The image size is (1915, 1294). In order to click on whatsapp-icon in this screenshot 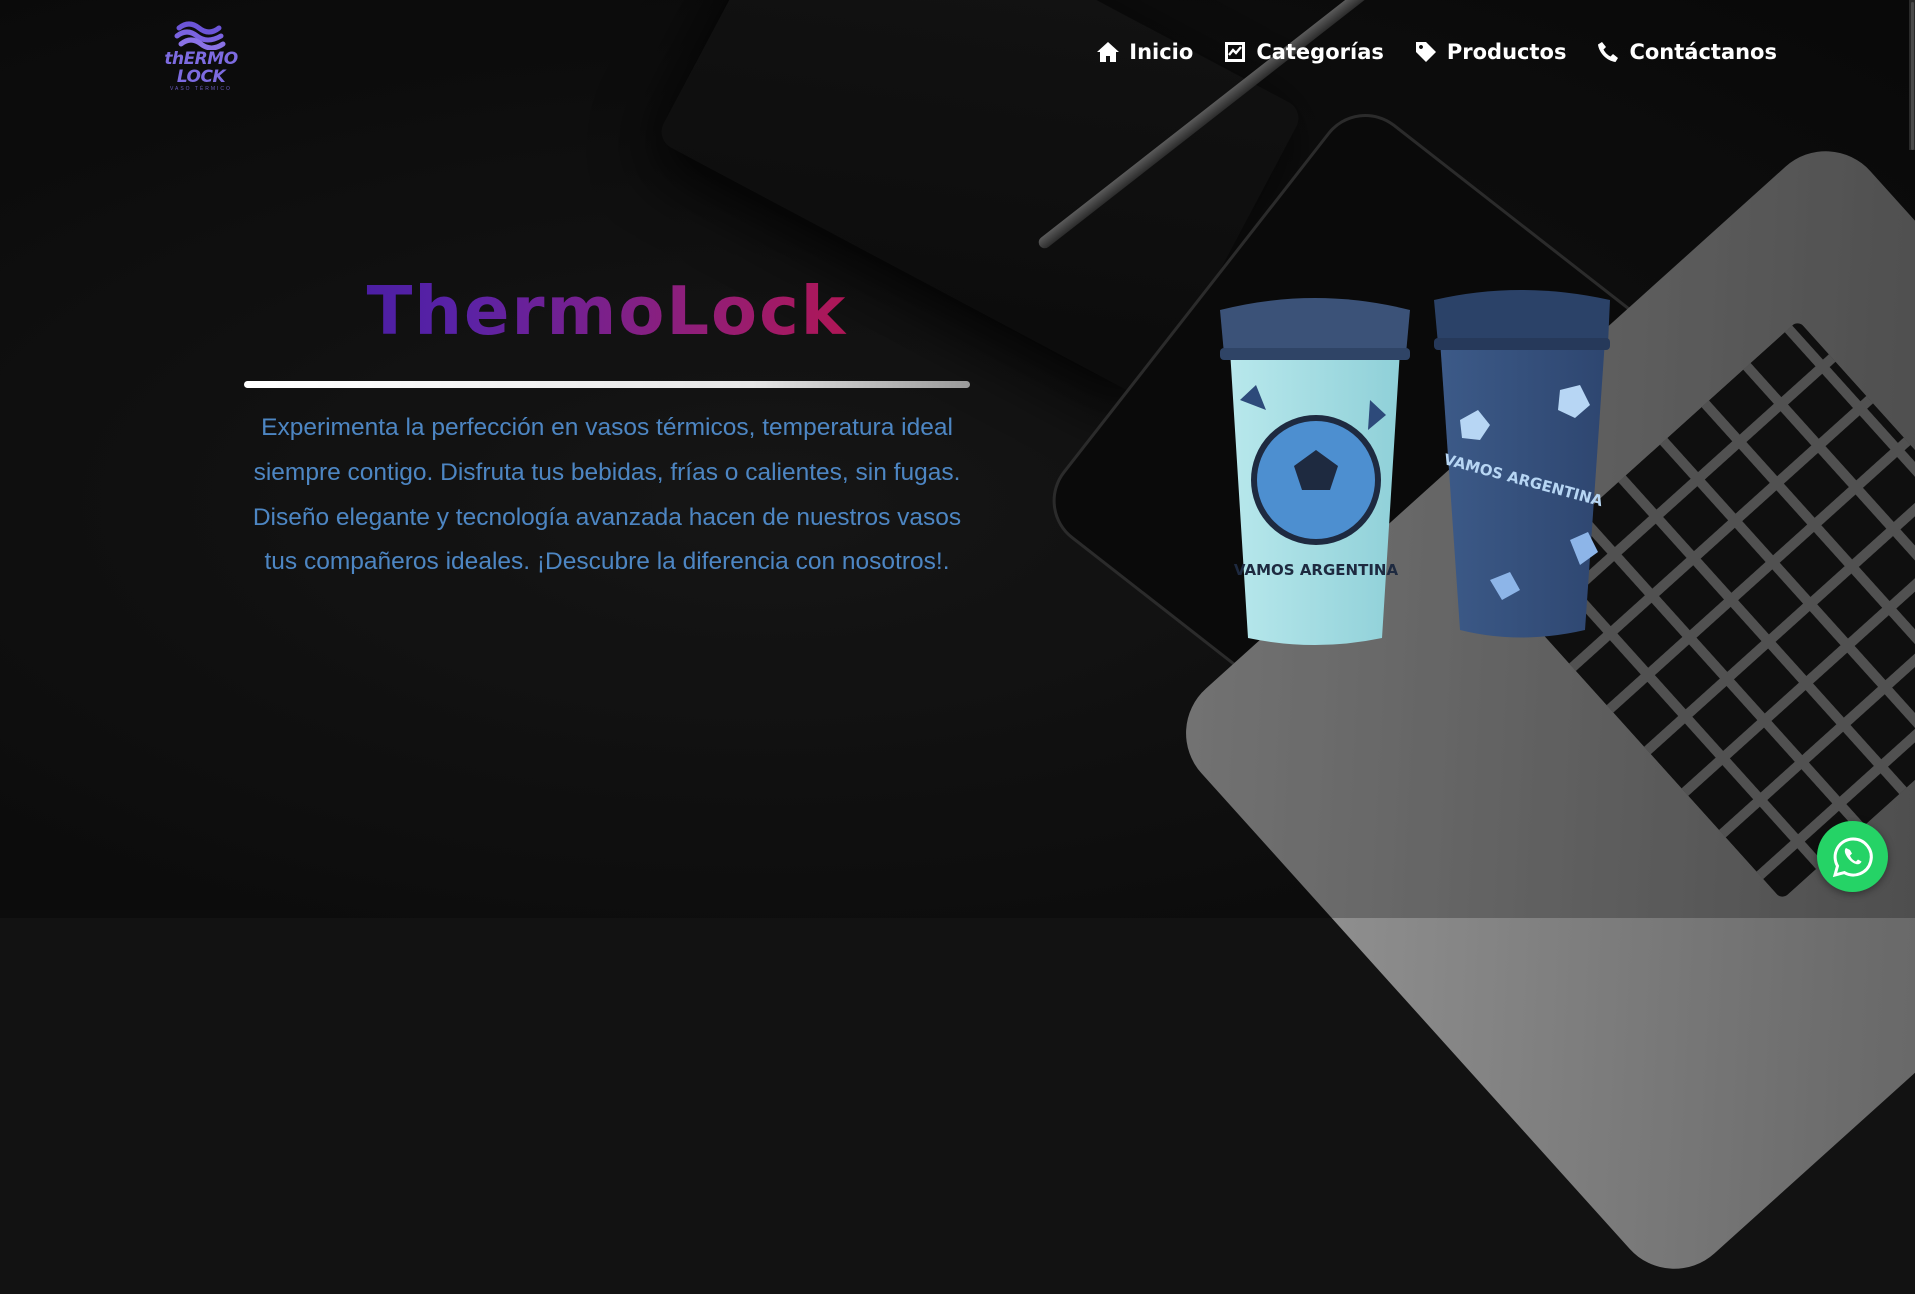, I will do `click(1852, 856)`.